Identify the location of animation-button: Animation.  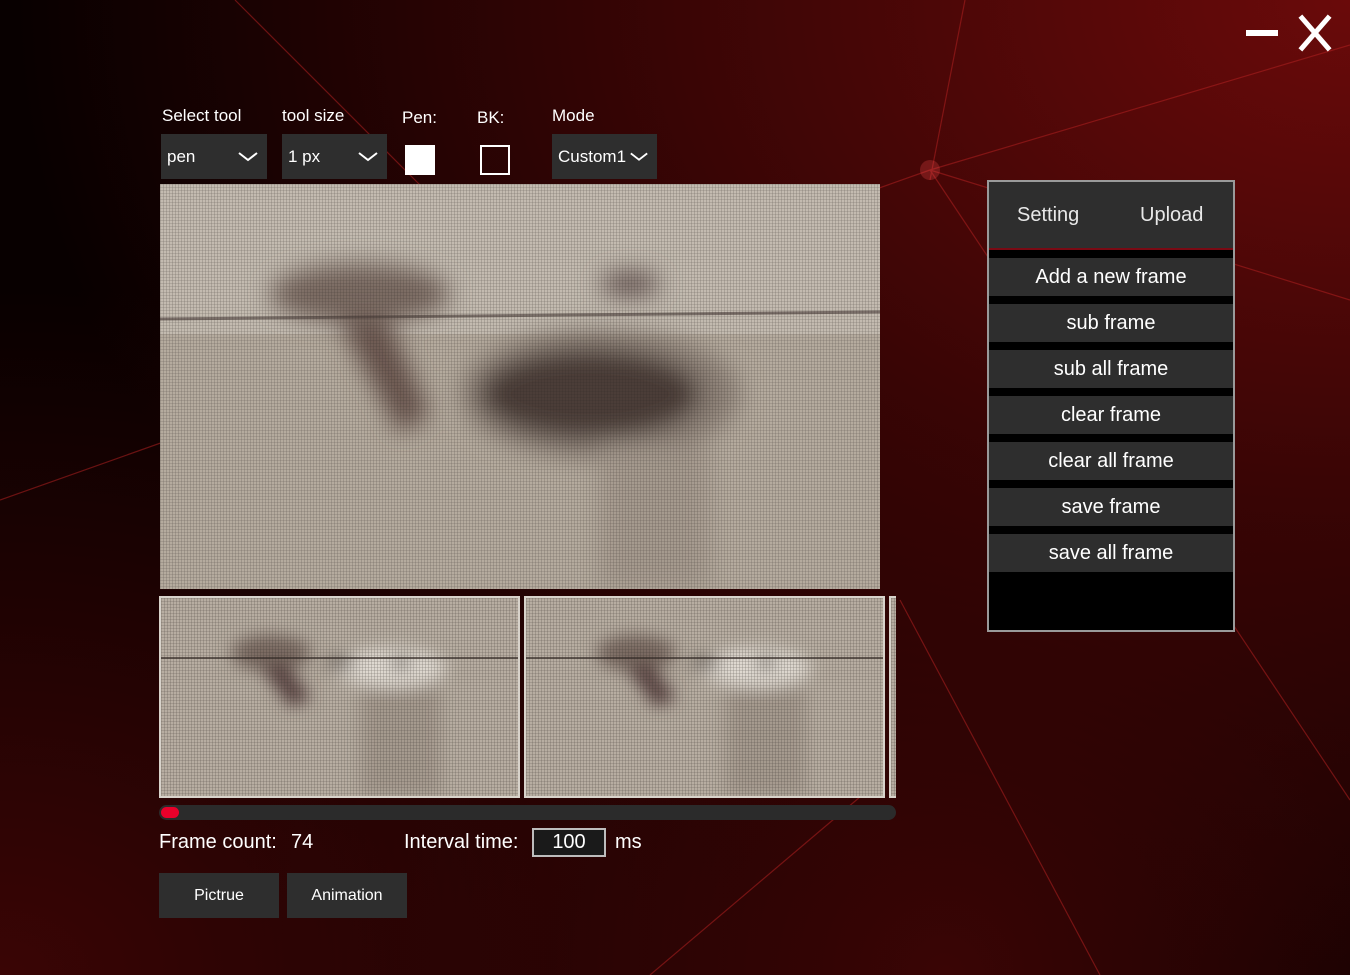
(347, 895).